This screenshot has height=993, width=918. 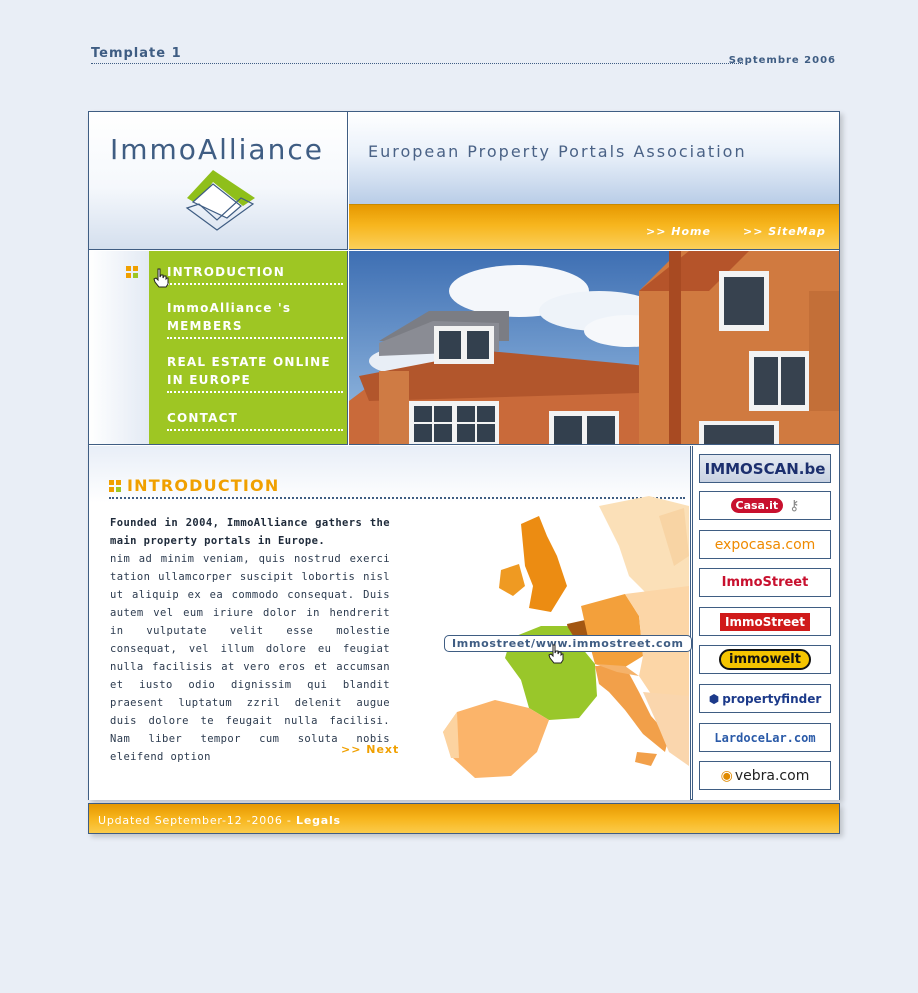 What do you see at coordinates (115, 486) in the screenshot?
I see `section-marker-icon` at bounding box center [115, 486].